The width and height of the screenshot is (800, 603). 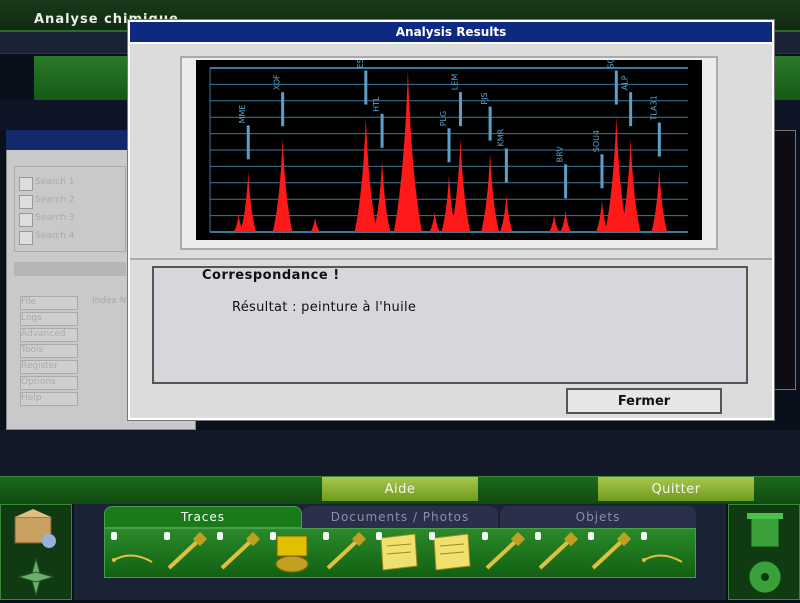 I want to click on menu-item: Options, so click(x=49, y=383).